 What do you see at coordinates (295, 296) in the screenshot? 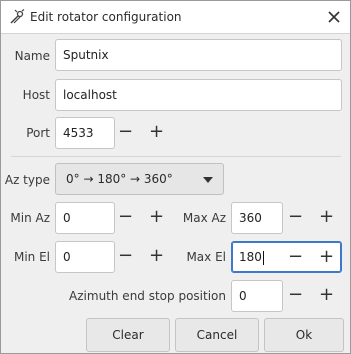
I see `az-end-stop-decrement-button: −` at bounding box center [295, 296].